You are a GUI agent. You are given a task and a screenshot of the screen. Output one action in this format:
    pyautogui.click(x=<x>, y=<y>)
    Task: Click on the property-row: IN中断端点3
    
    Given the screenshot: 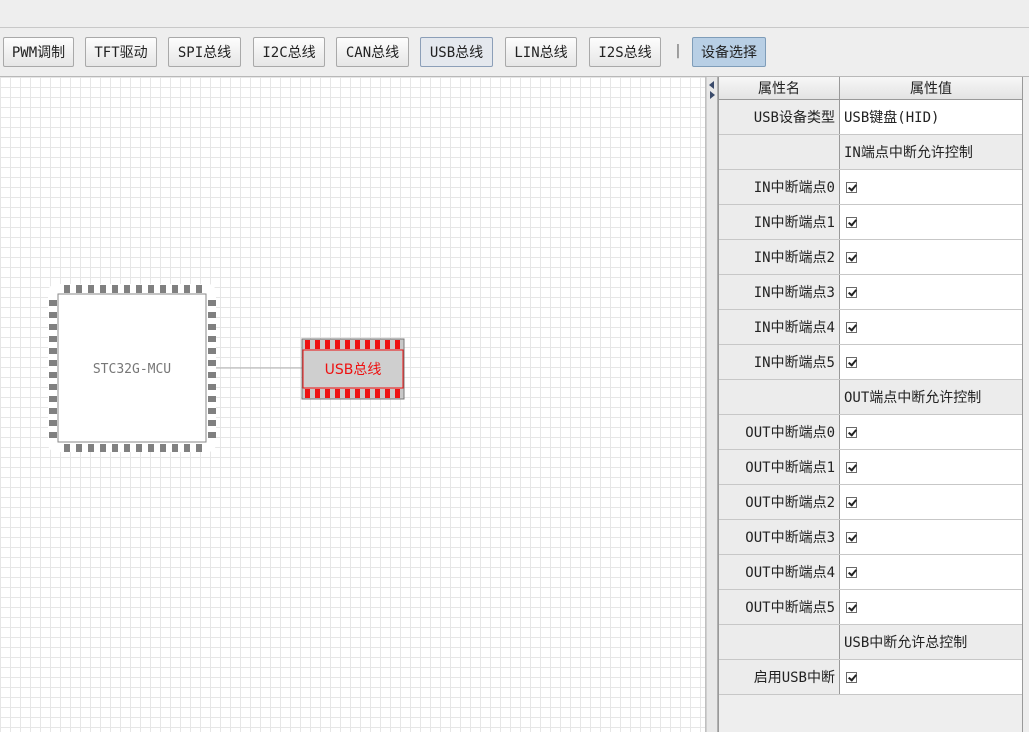 What is the action you would take?
    pyautogui.click(x=870, y=292)
    